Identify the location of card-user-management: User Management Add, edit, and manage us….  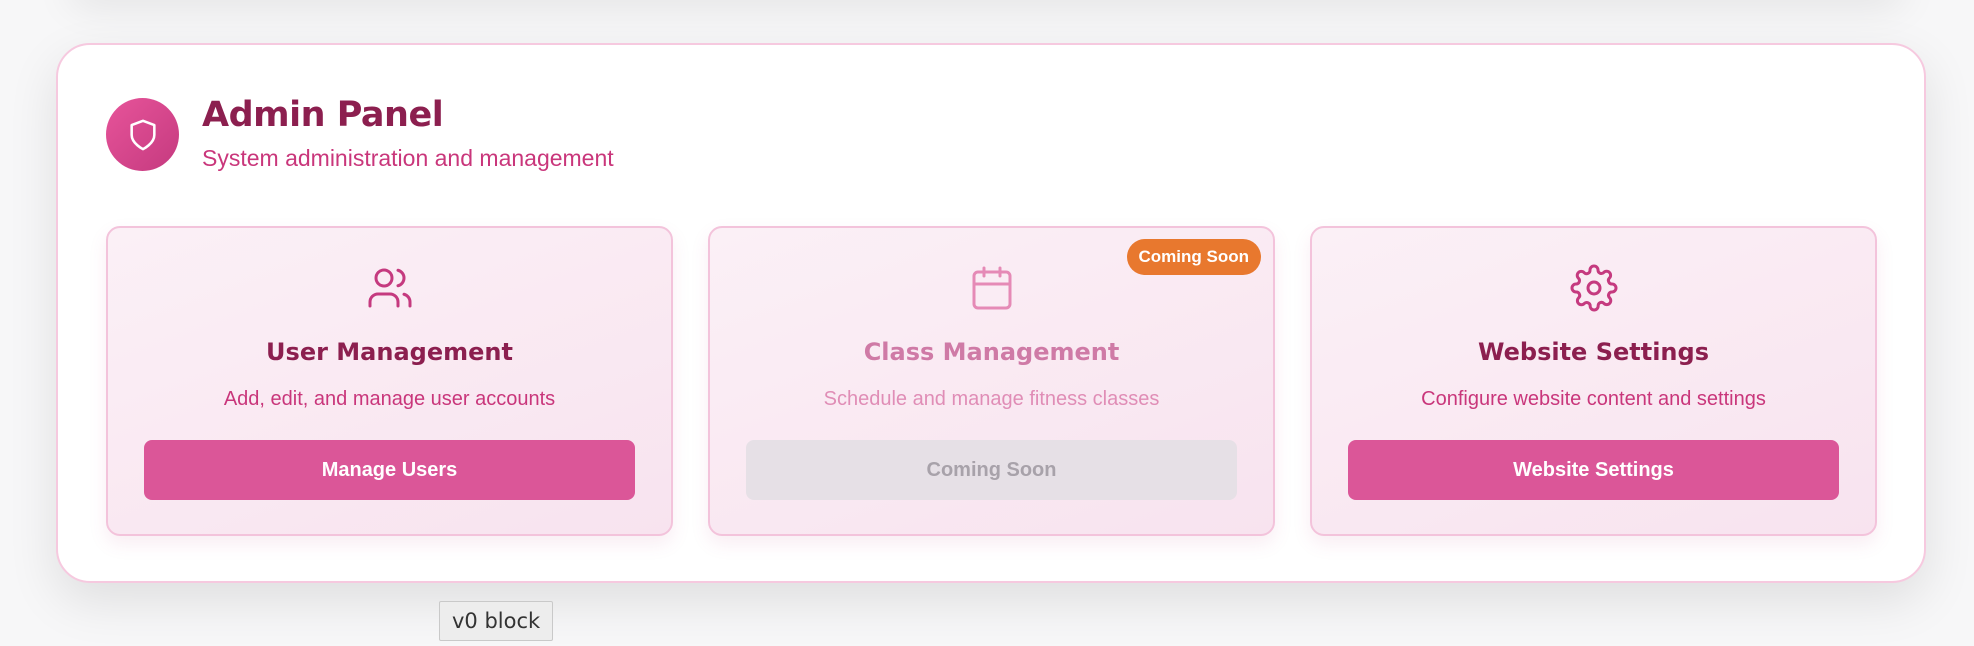
(389, 381).